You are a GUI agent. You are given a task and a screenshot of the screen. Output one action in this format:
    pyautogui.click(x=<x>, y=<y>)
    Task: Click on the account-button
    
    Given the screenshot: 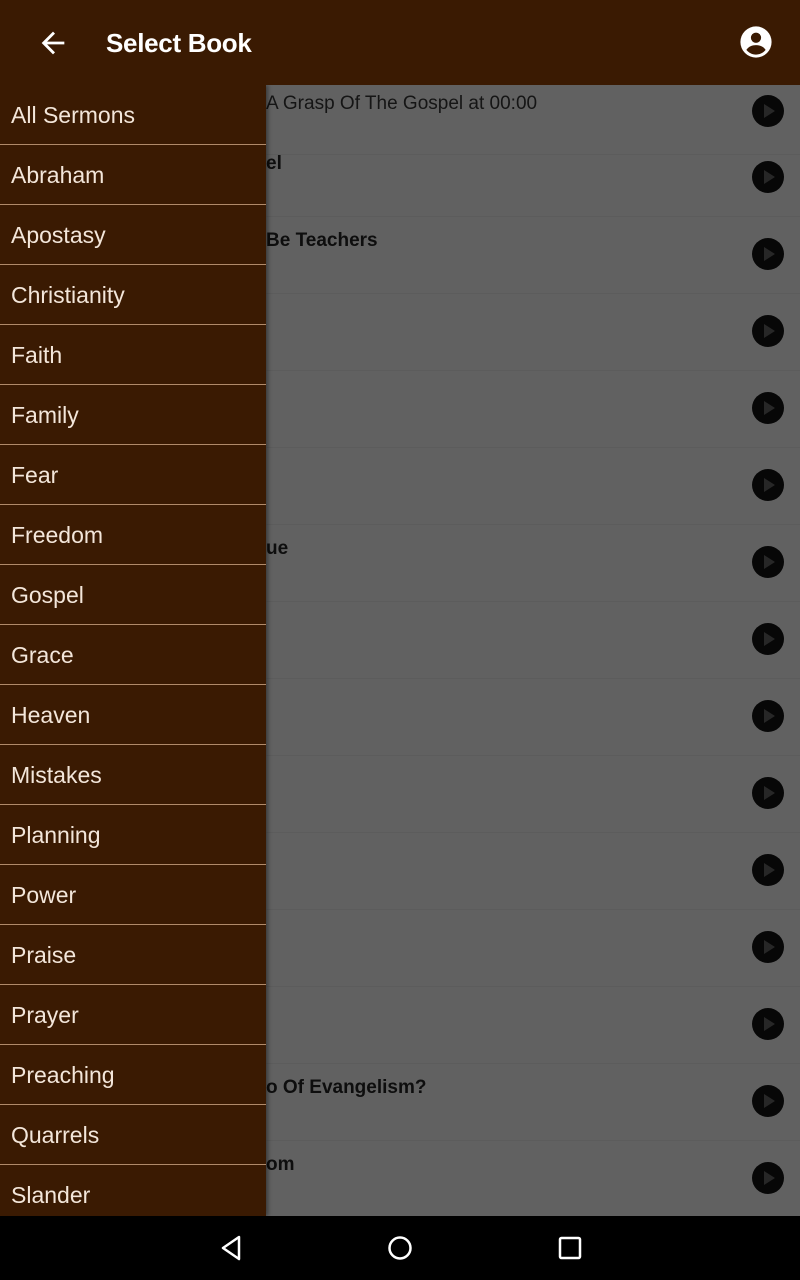 What is the action you would take?
    pyautogui.click(x=756, y=42)
    